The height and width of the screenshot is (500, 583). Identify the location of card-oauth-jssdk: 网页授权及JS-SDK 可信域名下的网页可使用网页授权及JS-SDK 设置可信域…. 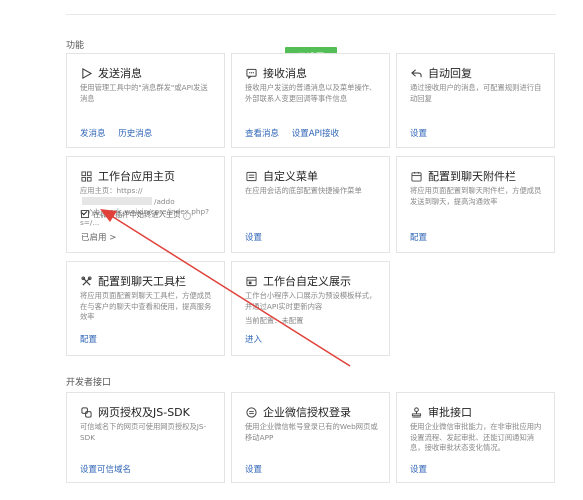
(145, 437).